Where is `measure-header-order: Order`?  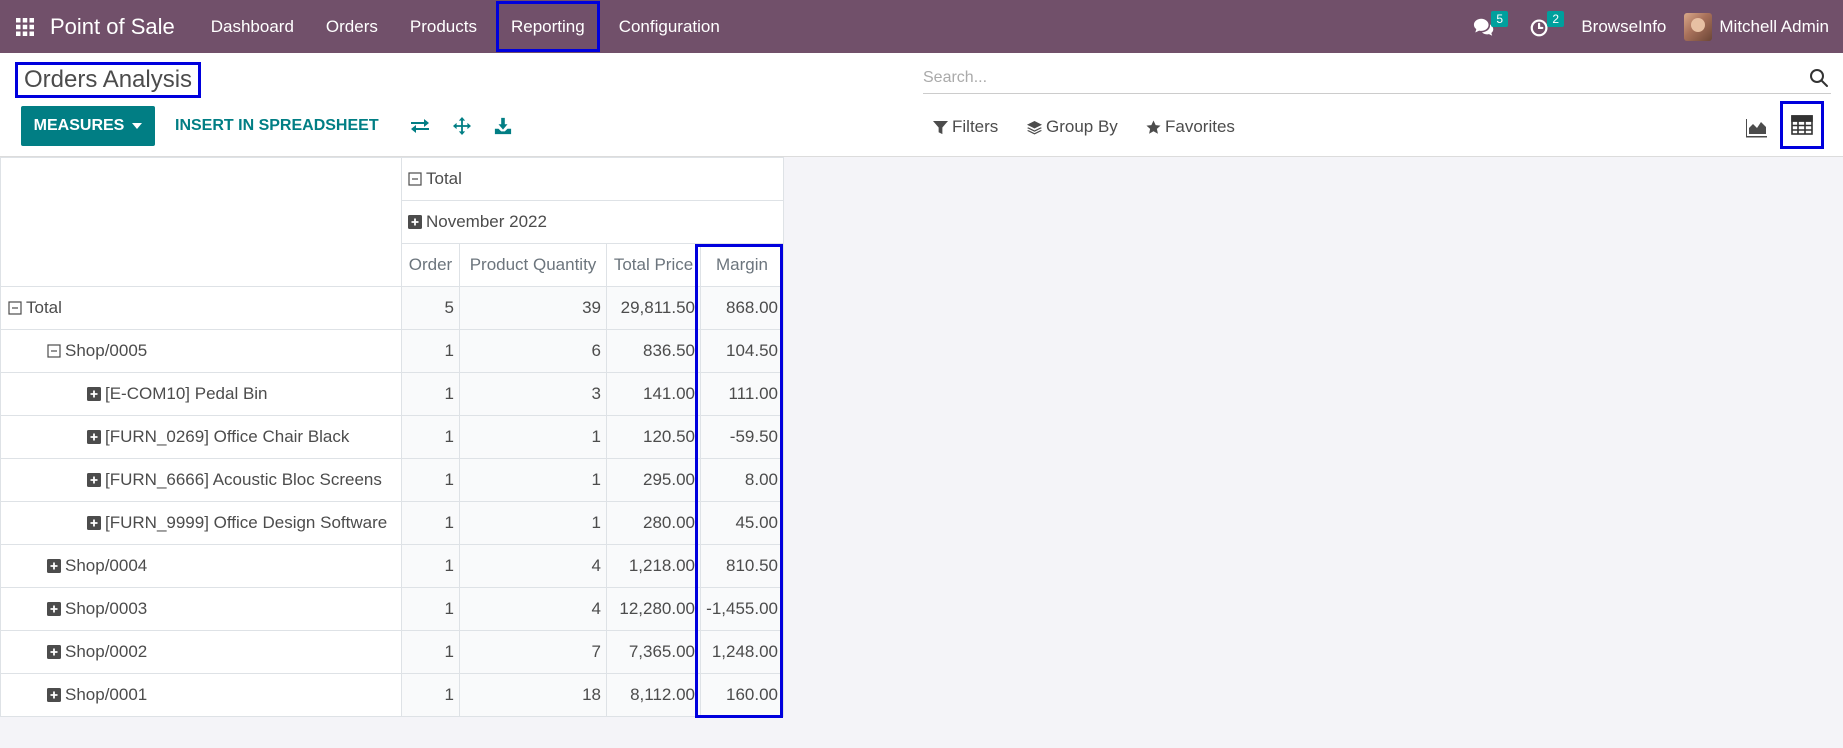
measure-header-order: Order is located at coordinates (430, 265).